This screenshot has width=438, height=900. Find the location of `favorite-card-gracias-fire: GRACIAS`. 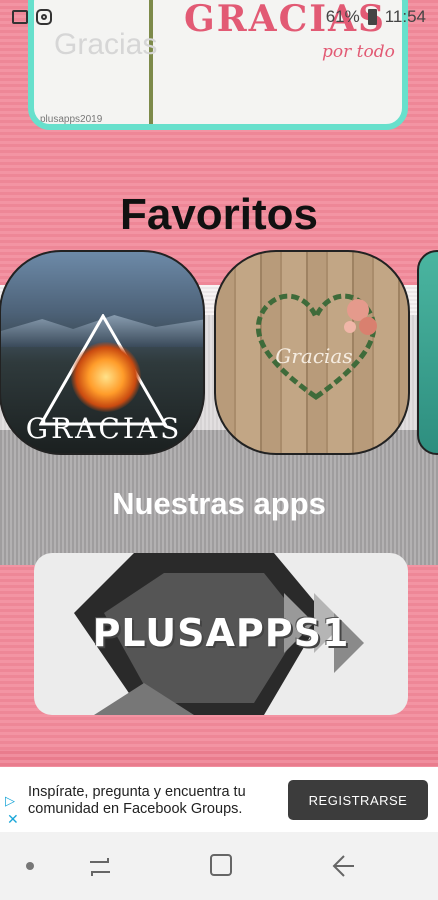

favorite-card-gracias-fire: GRACIAS is located at coordinates (102, 352).